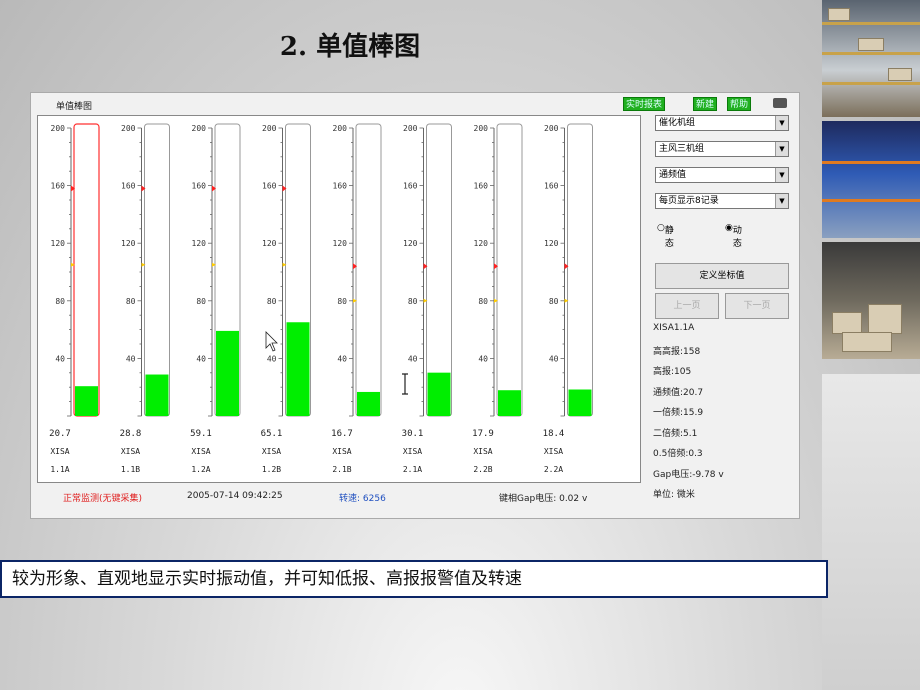 This screenshot has height=690, width=920. I want to click on bar-channel-label: 1.1A, so click(59, 469).